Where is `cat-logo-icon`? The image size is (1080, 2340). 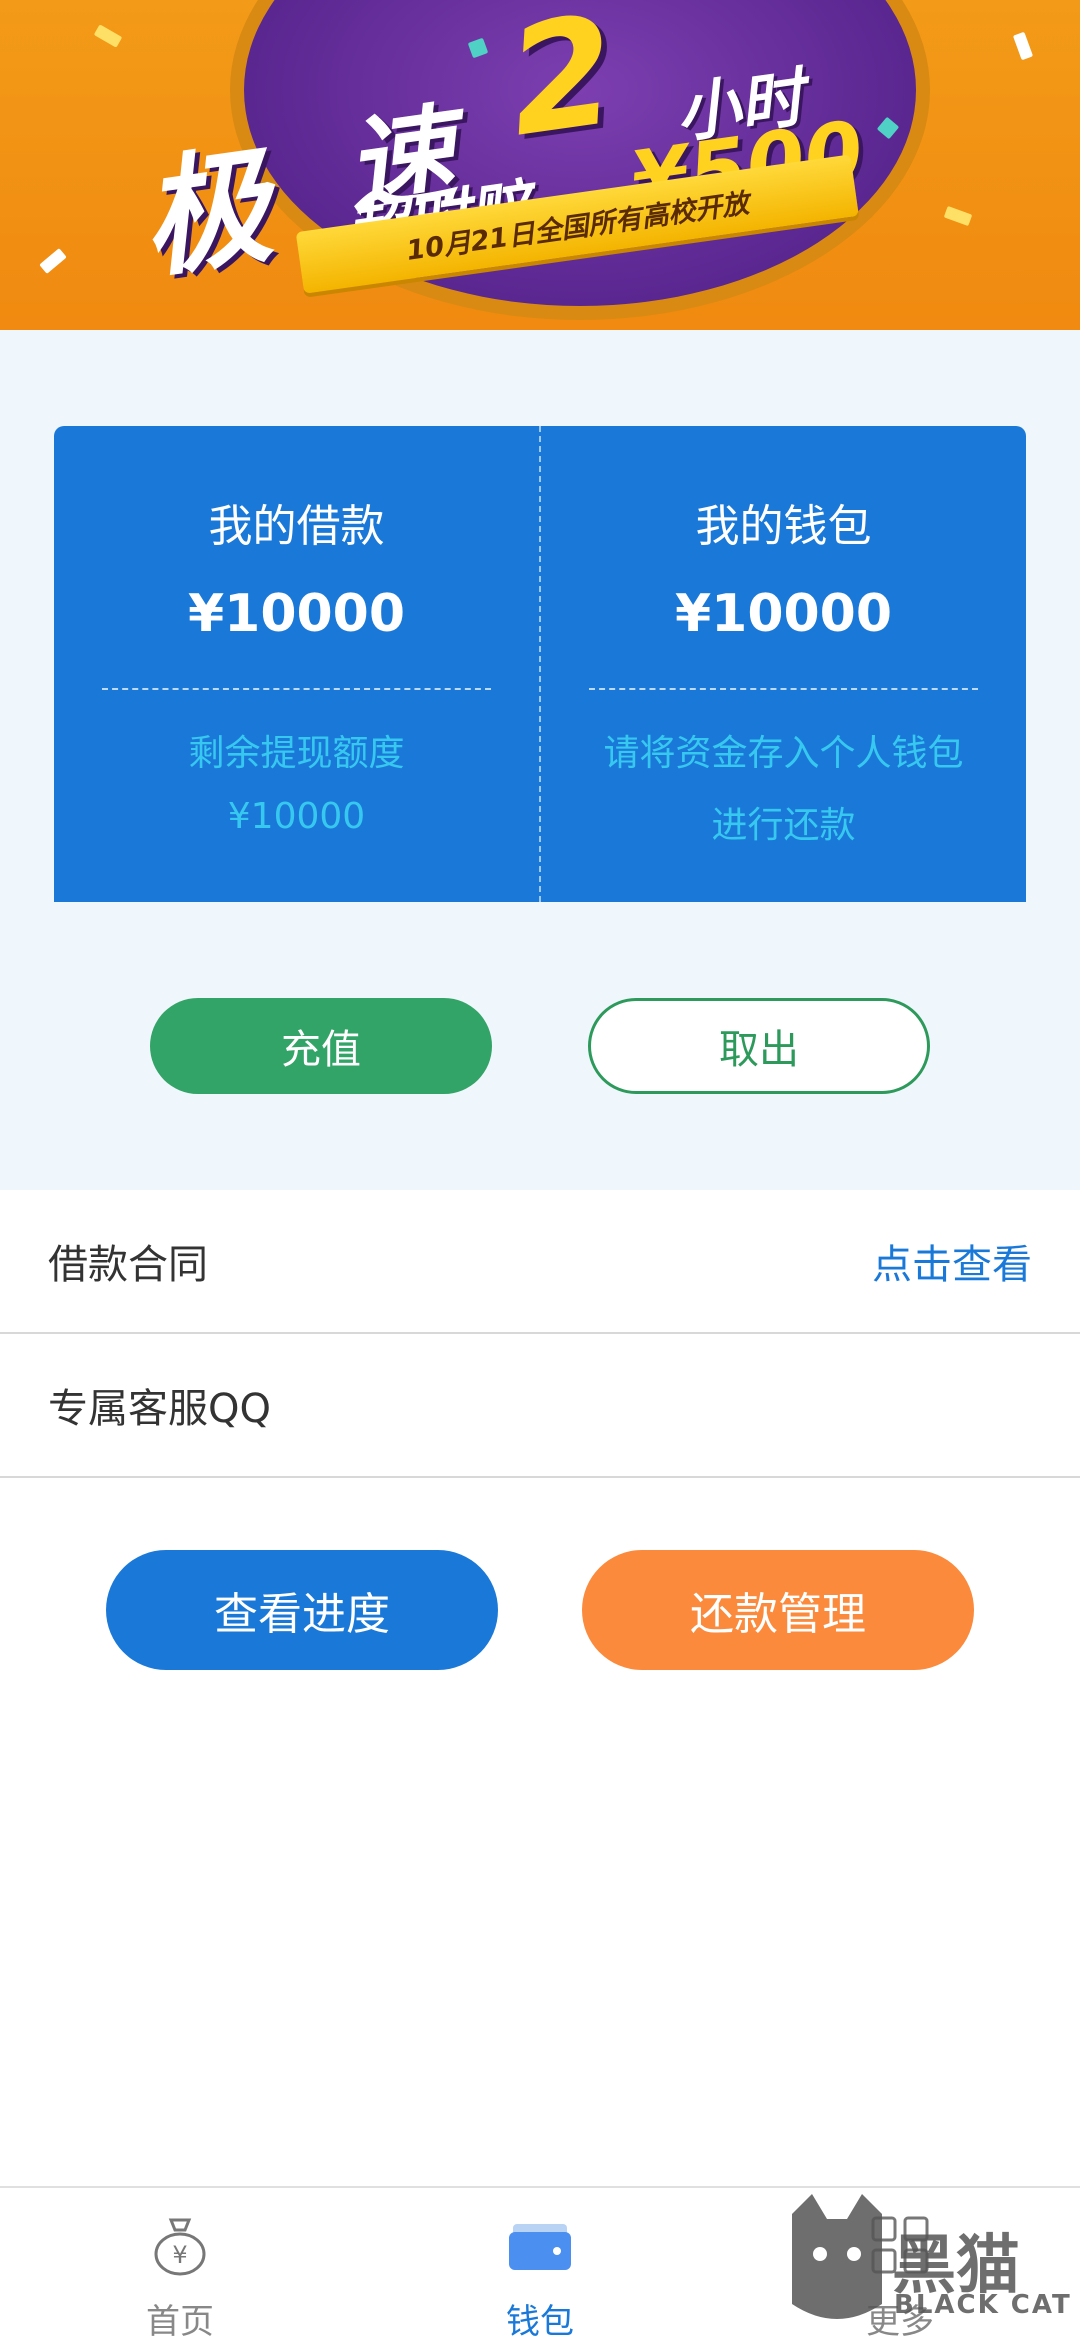 cat-logo-icon is located at coordinates (837, 2256).